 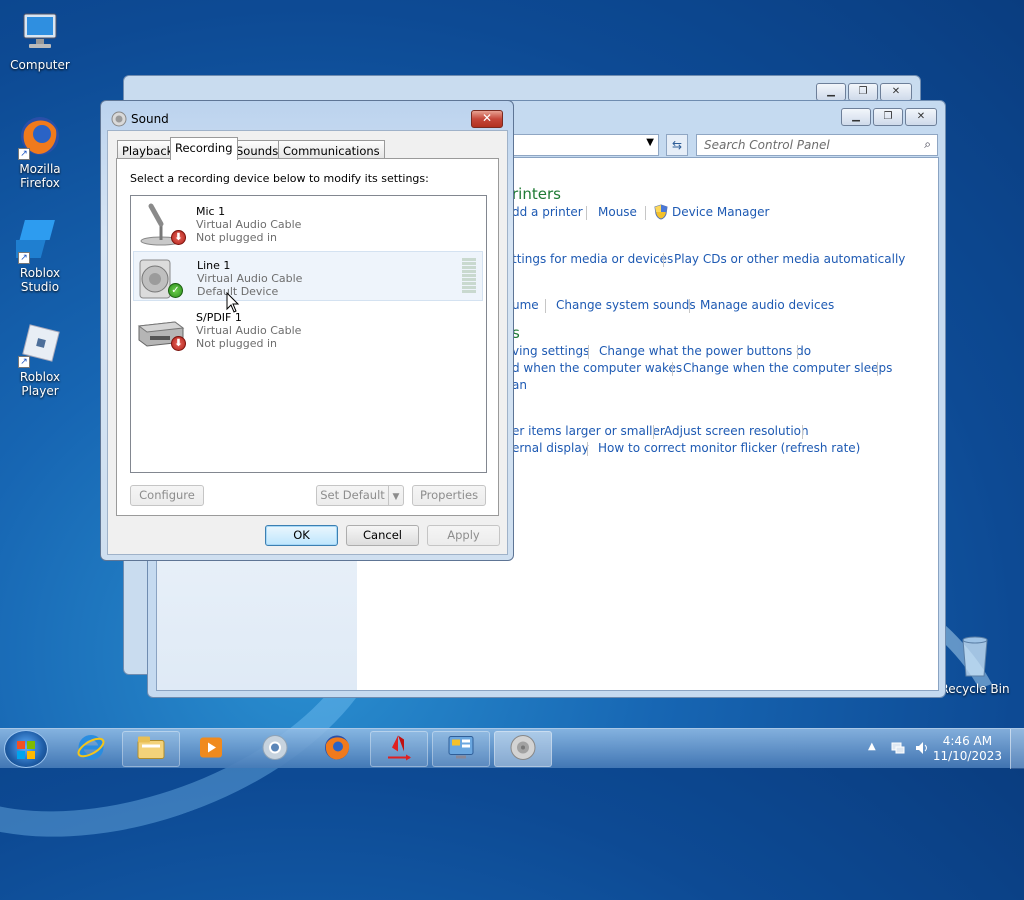 I want to click on chevron-down-icon: ▼, so click(x=396, y=497).